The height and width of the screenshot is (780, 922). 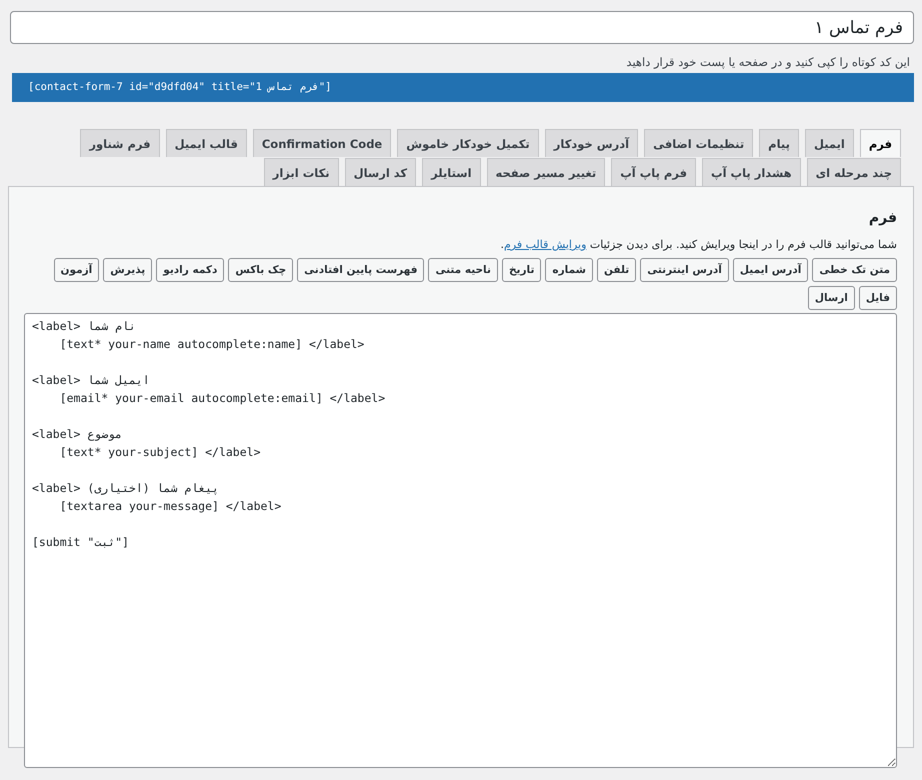 I want to click on tag-generator-button: متن تک خطی, so click(x=854, y=270).